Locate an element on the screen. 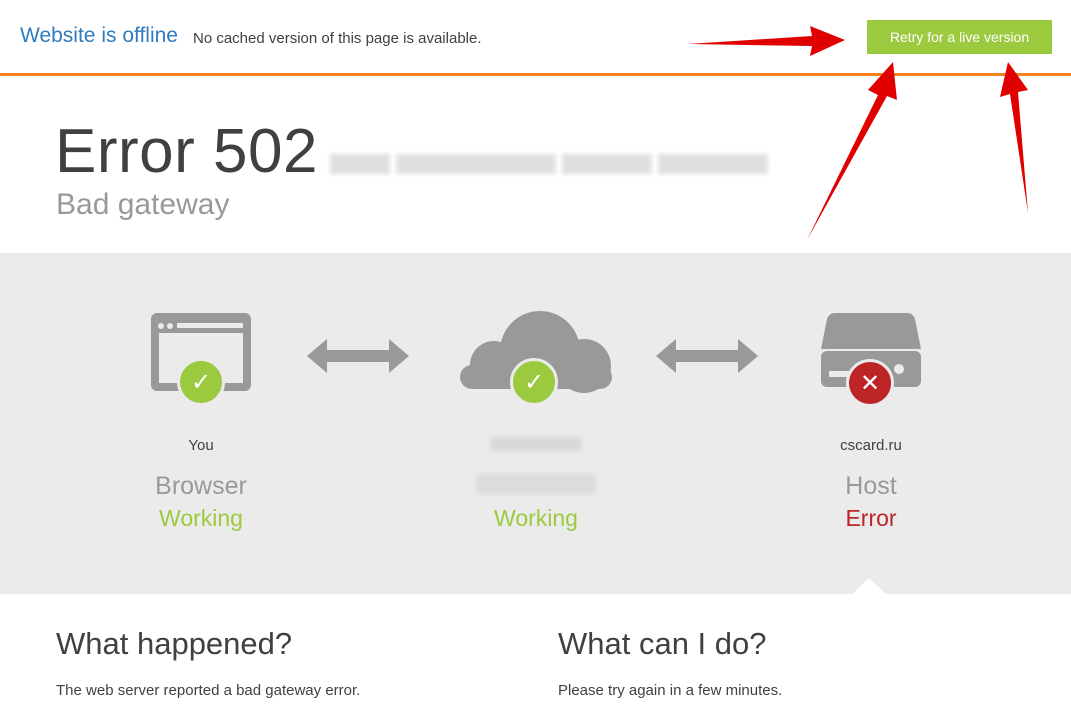  cross-icon: ✕ is located at coordinates (870, 383).